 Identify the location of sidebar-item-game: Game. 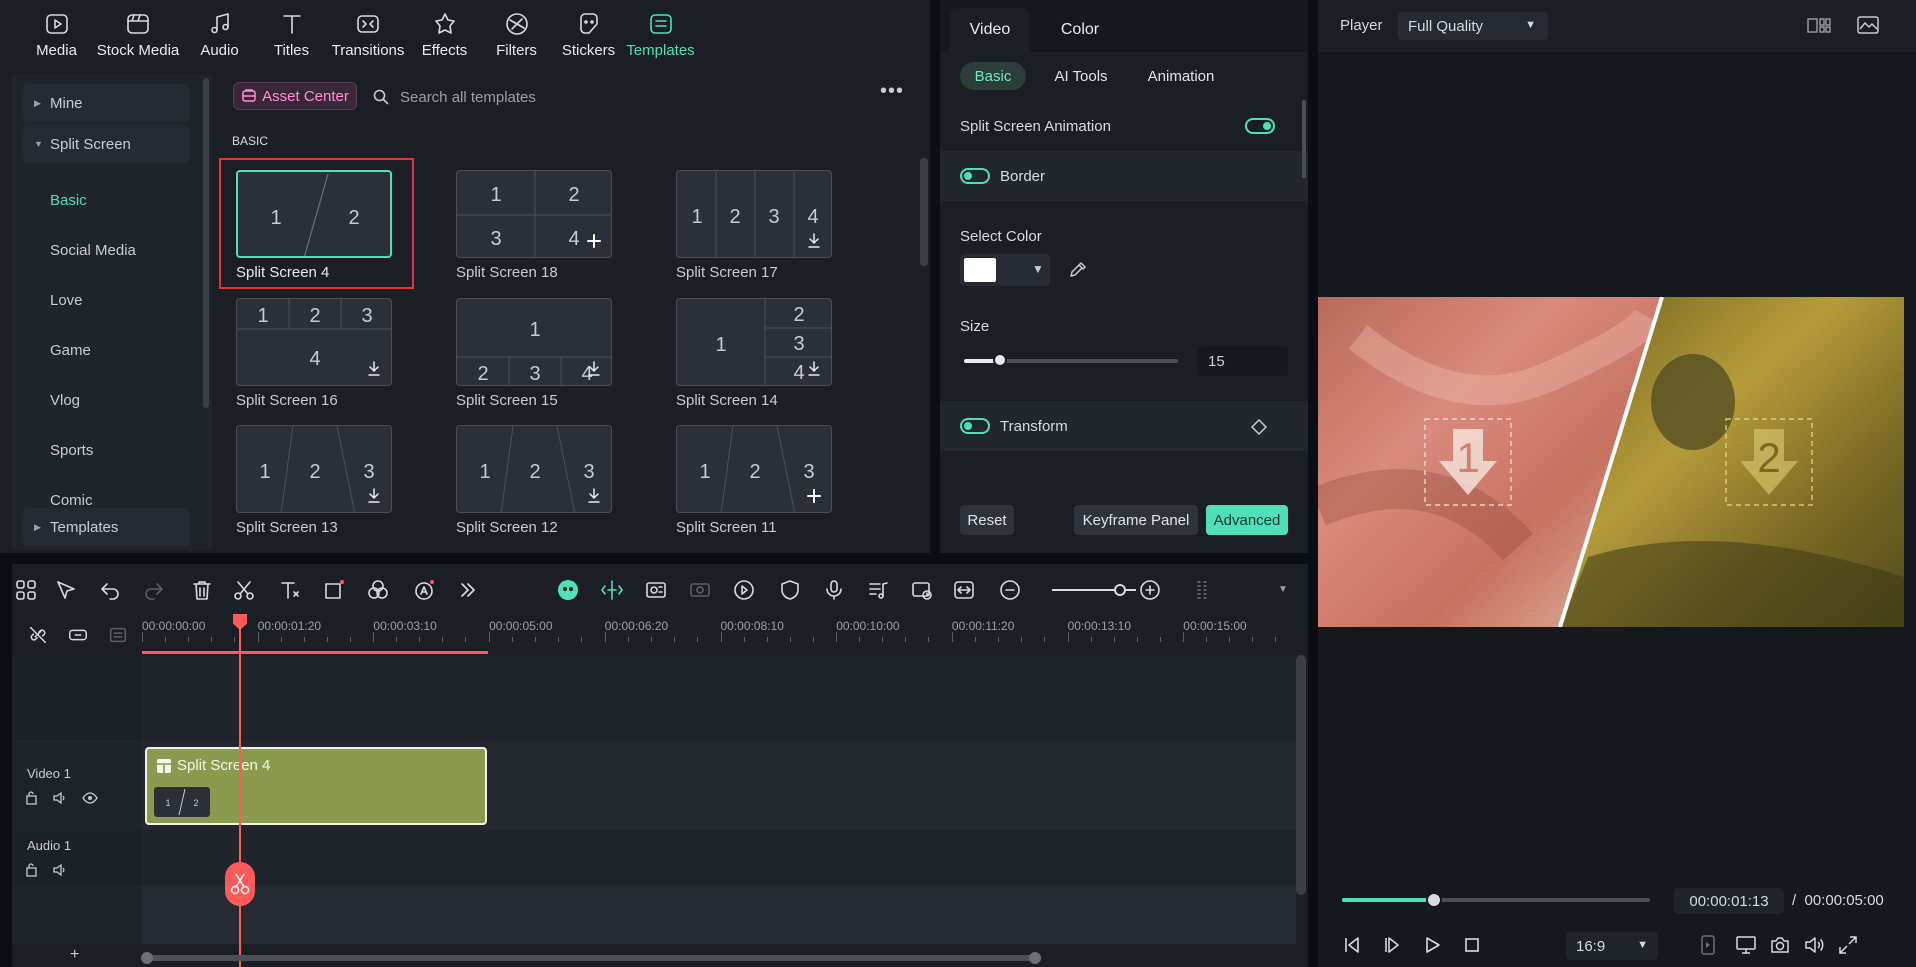
(70, 350).